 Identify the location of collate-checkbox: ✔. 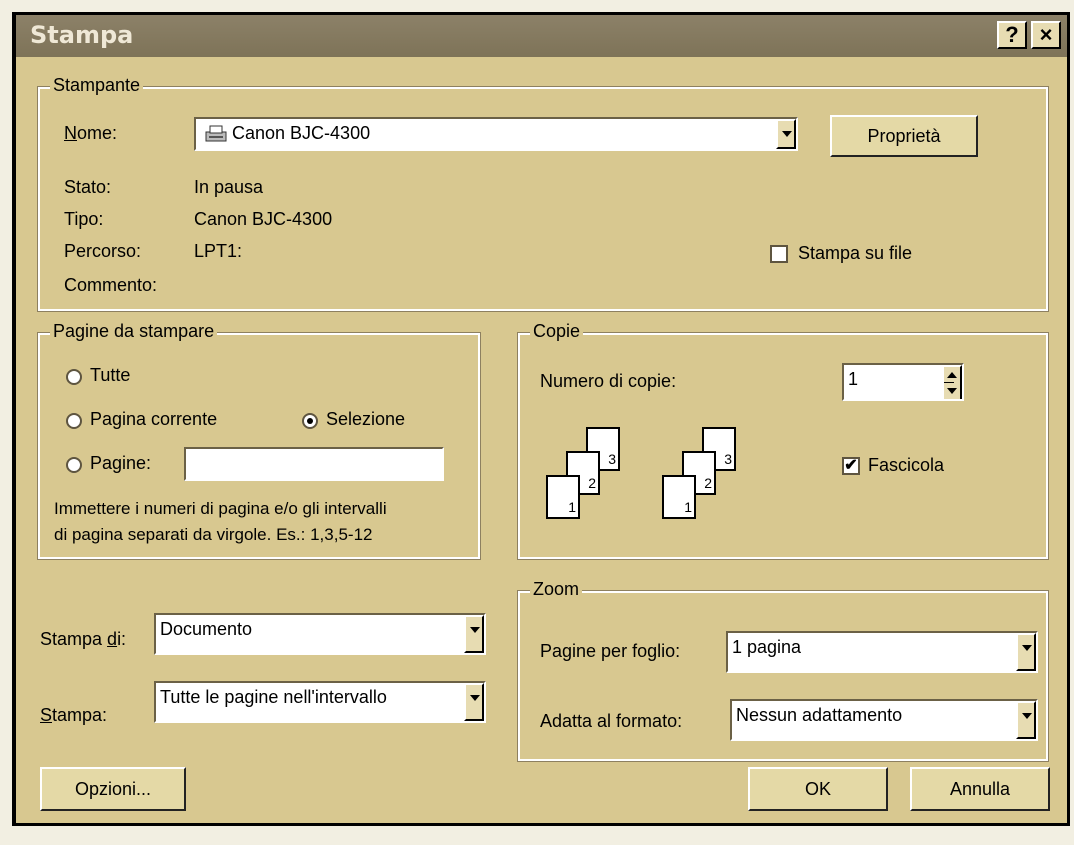
(851, 466).